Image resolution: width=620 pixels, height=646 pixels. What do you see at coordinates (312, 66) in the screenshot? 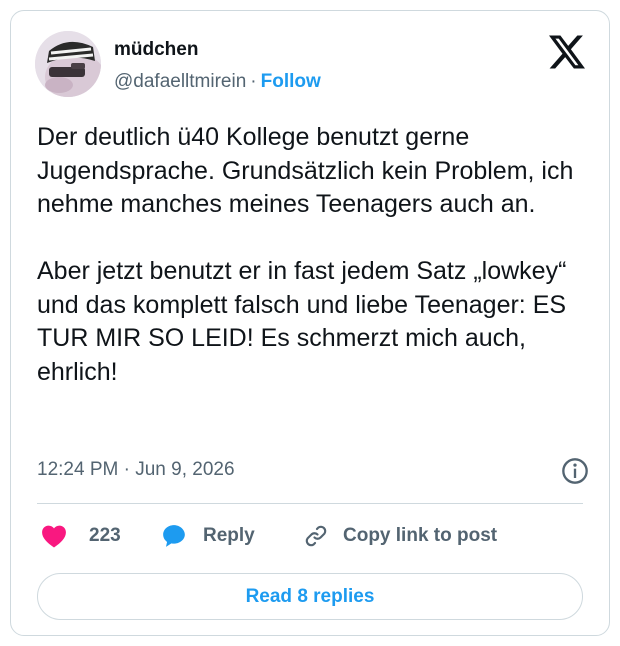
I see `tweet-header: müdchen @dafaelltmirein · Follow` at bounding box center [312, 66].